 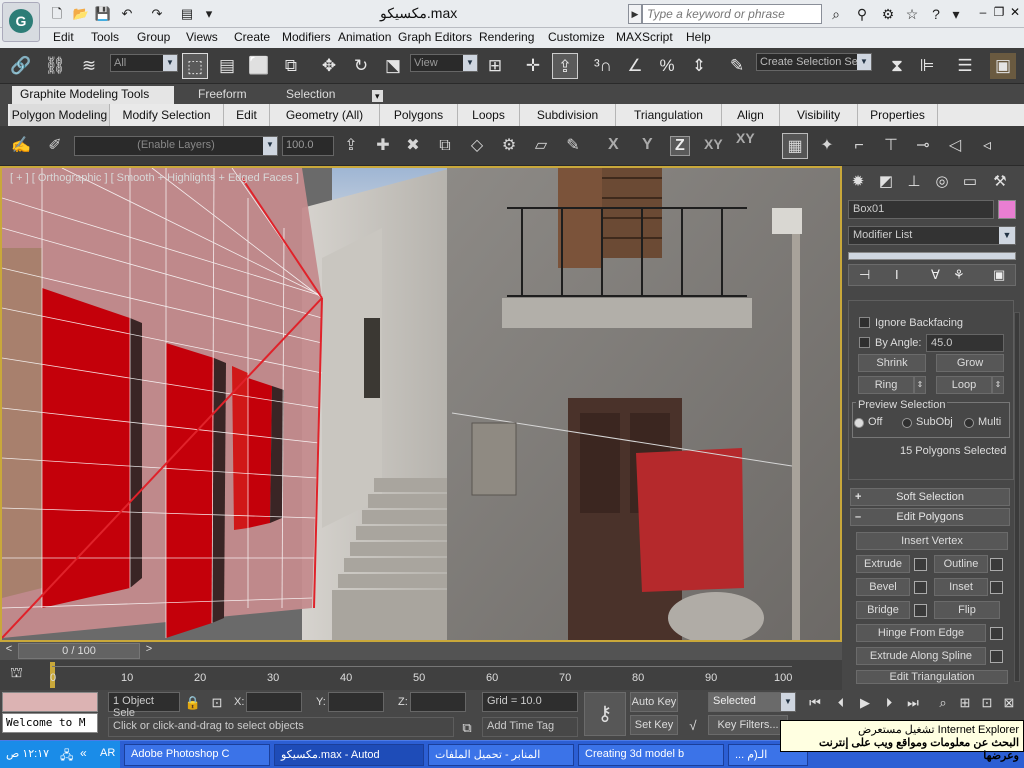 What do you see at coordinates (176, 146) in the screenshot?
I see `layer-dropdown: (Enable Layers) ▼` at bounding box center [176, 146].